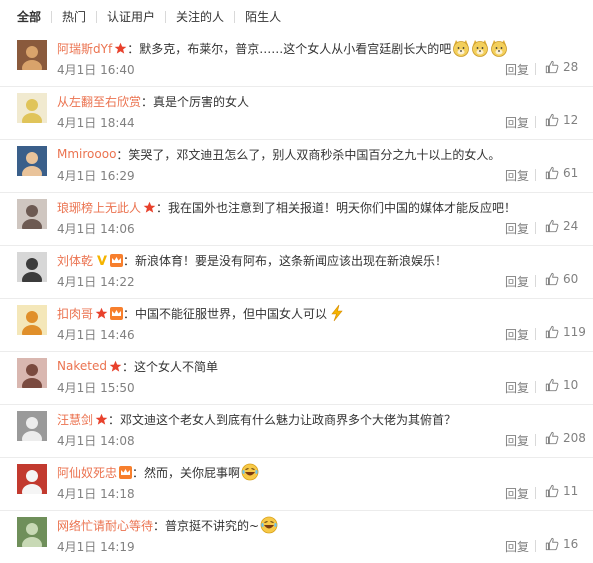 The image size is (593, 563). I want to click on like-button: 10, so click(561, 385).